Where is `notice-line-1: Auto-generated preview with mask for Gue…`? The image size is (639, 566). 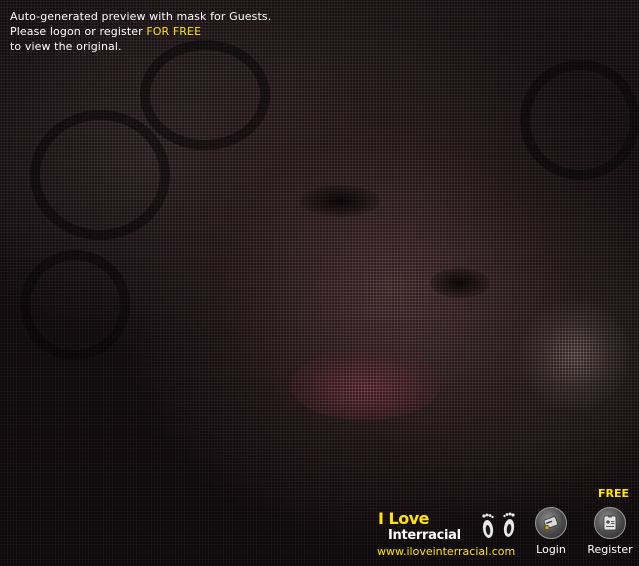 notice-line-1: Auto-generated preview with mask for Gue… is located at coordinates (141, 16).